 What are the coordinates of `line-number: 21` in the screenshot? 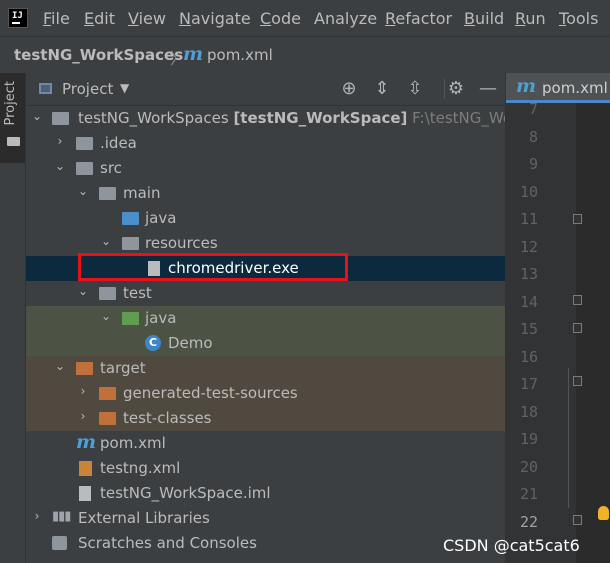 It's located at (528, 494).